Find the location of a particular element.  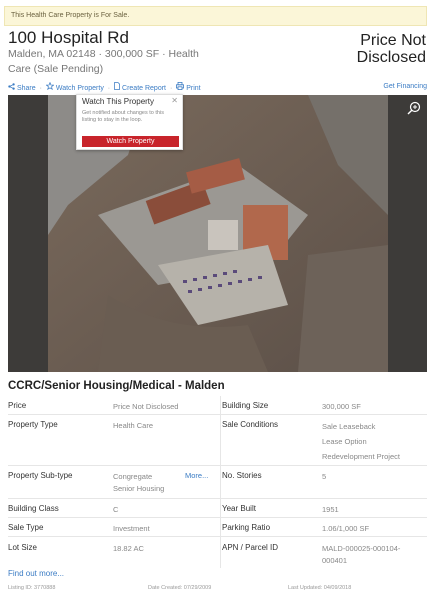

printer-icon is located at coordinates (180, 86).